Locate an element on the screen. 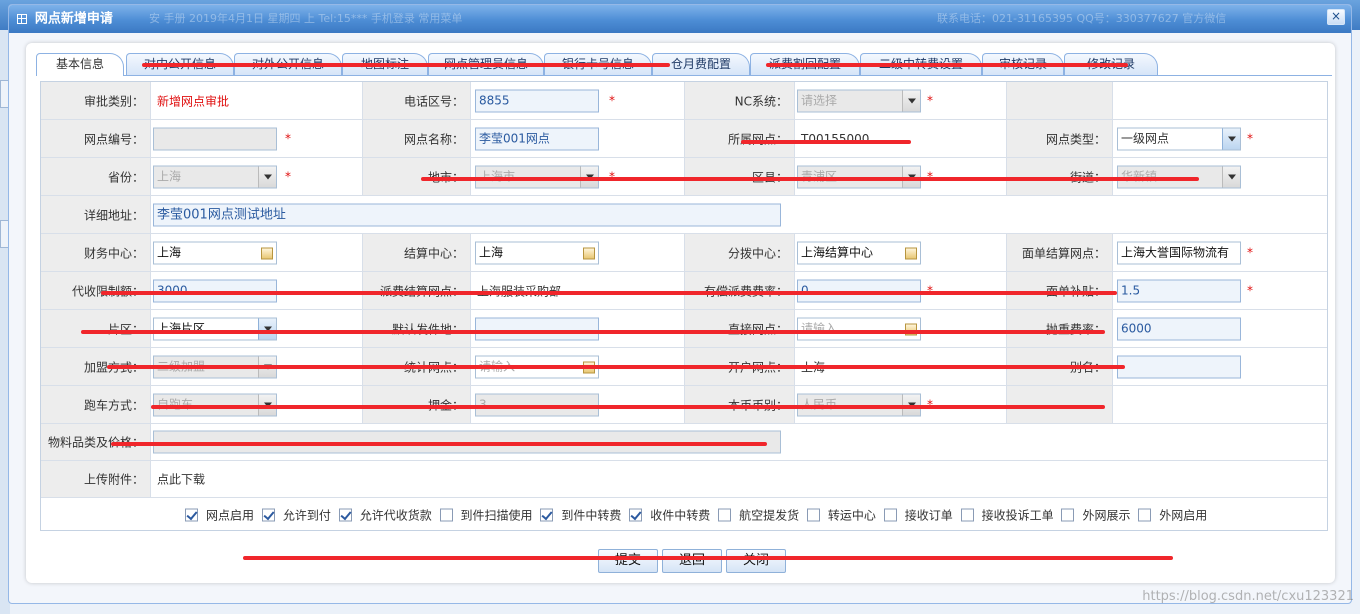  weight-ratio-input: 6000 is located at coordinates (1179, 328).